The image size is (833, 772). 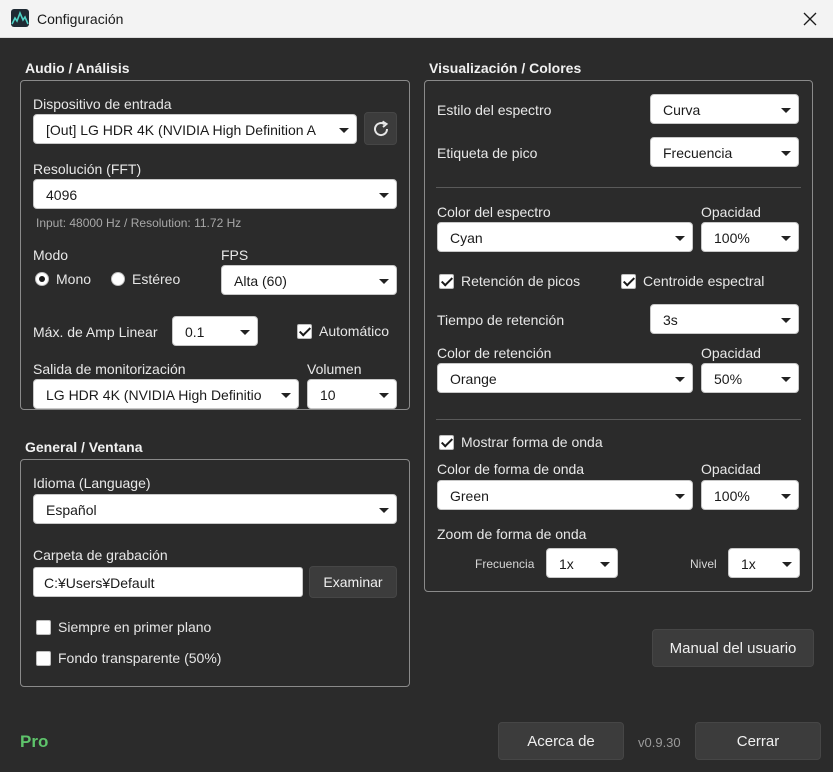 What do you see at coordinates (84, 447) in the screenshot?
I see `general-section-title: General / Ventana` at bounding box center [84, 447].